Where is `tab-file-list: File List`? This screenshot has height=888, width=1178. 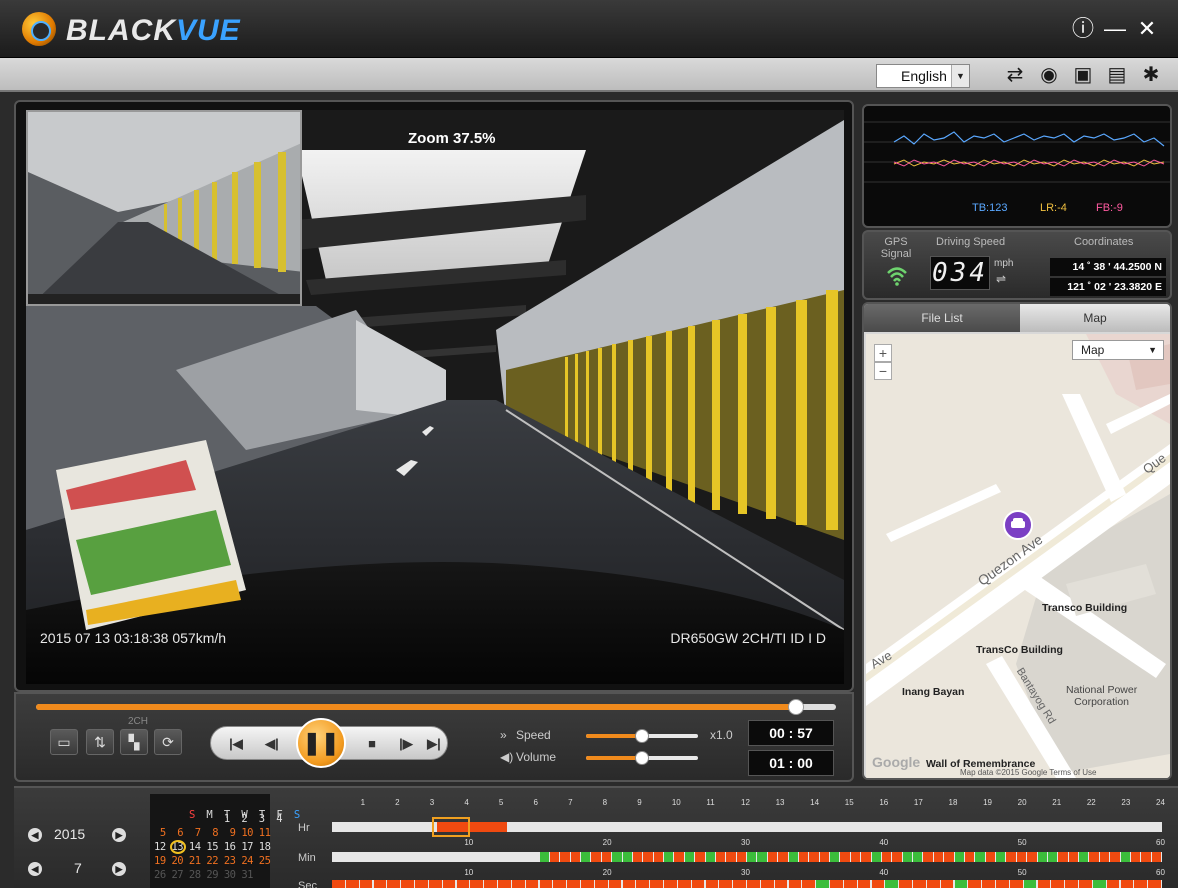 tab-file-list: File List is located at coordinates (942, 318).